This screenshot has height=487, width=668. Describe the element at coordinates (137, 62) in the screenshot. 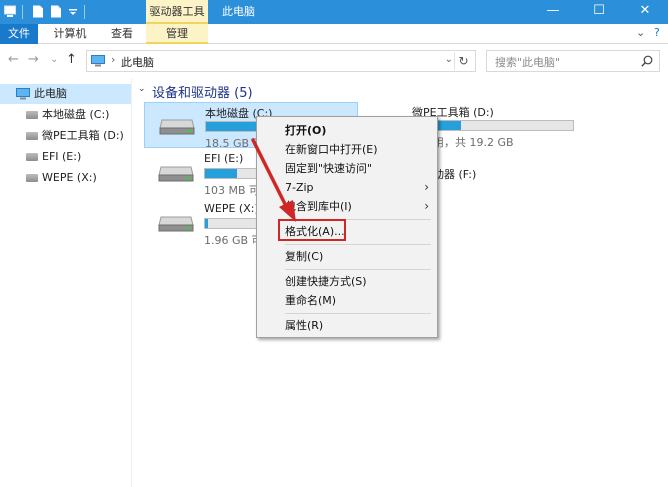

I see `breadcrumb-this-pc: 此电脑` at that location.